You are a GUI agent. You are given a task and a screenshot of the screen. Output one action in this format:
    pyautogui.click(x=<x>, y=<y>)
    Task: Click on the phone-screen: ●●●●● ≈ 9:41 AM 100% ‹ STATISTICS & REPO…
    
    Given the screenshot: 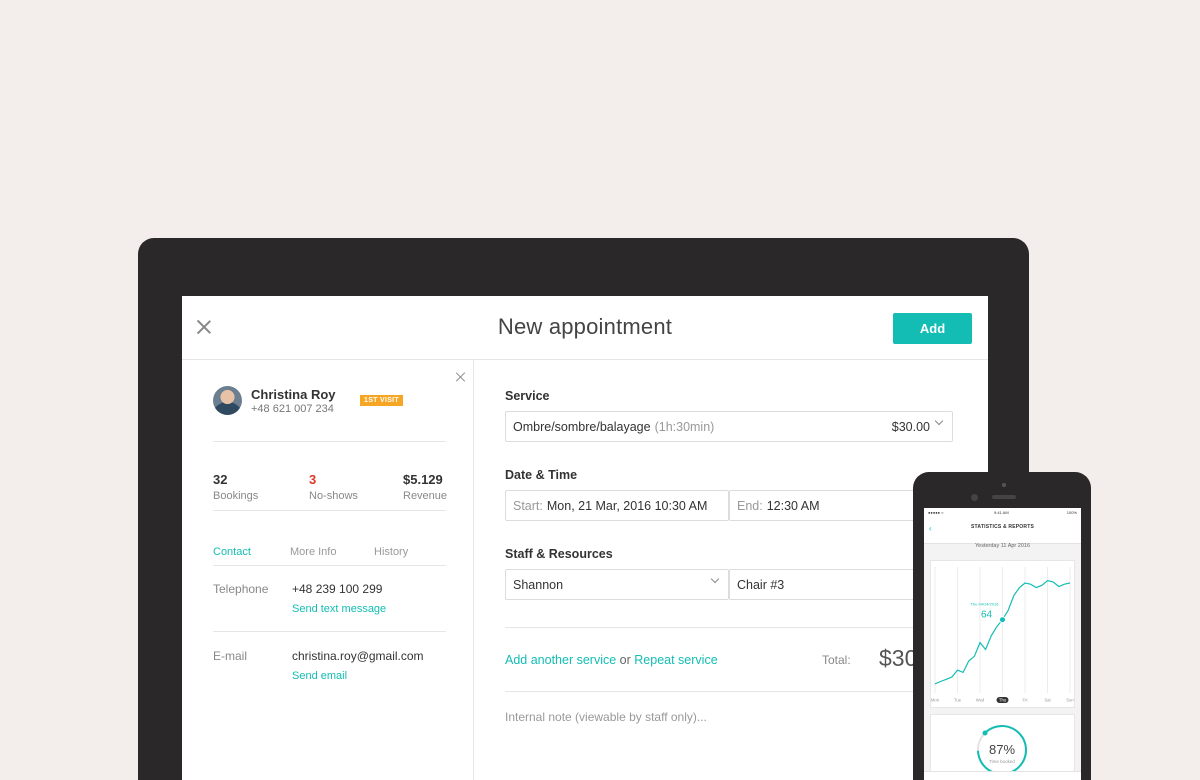 What is the action you would take?
    pyautogui.click(x=1002, y=644)
    